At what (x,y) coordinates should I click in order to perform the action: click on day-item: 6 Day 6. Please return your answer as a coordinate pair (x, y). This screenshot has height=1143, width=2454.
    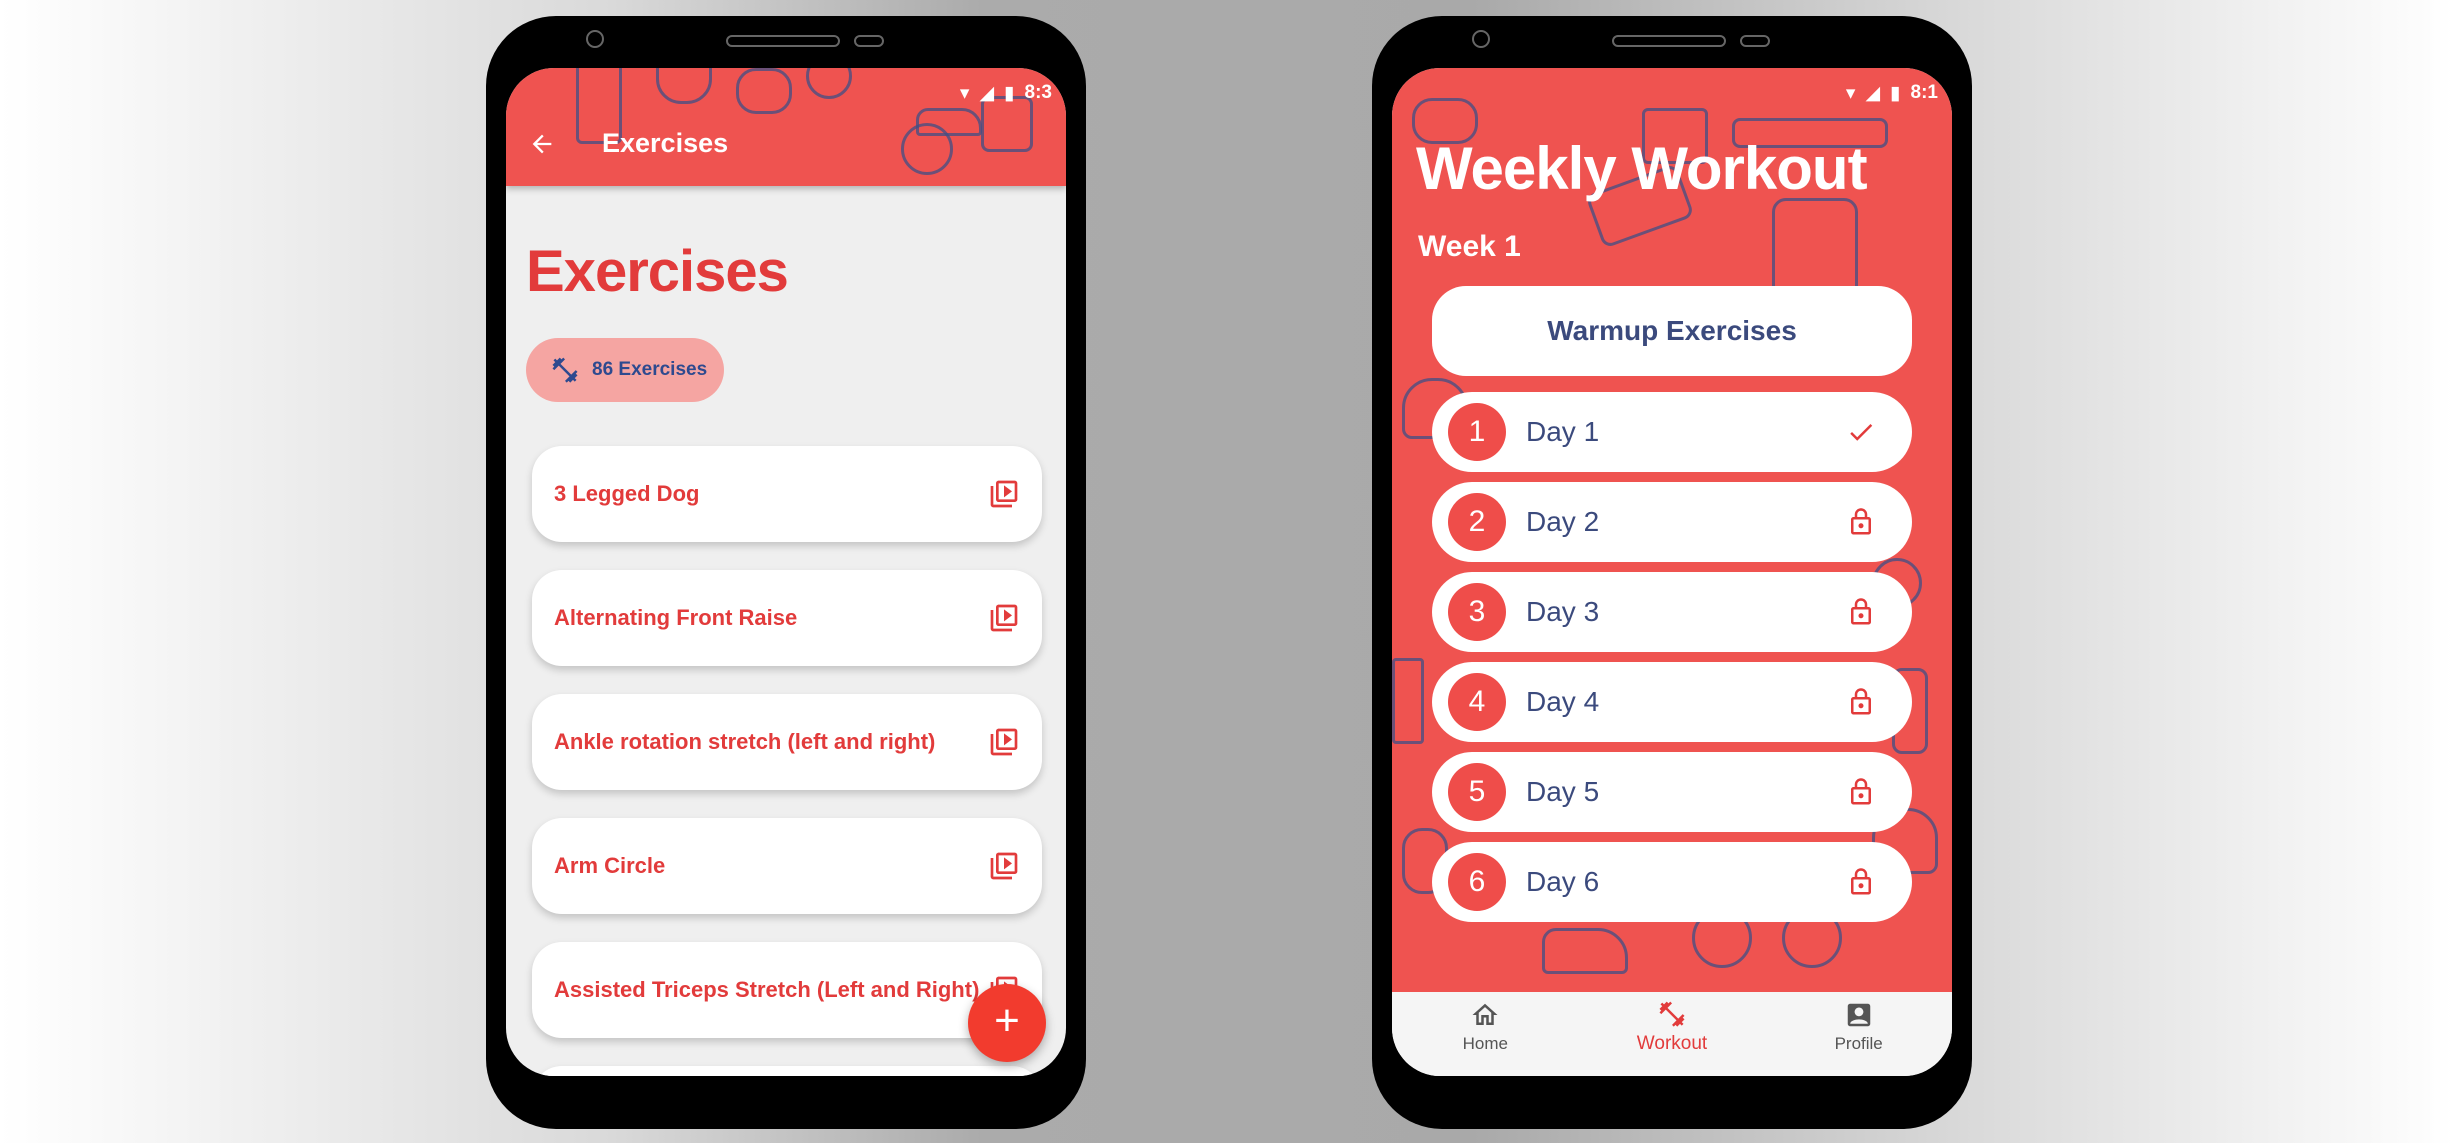
    Looking at the image, I should click on (1672, 882).